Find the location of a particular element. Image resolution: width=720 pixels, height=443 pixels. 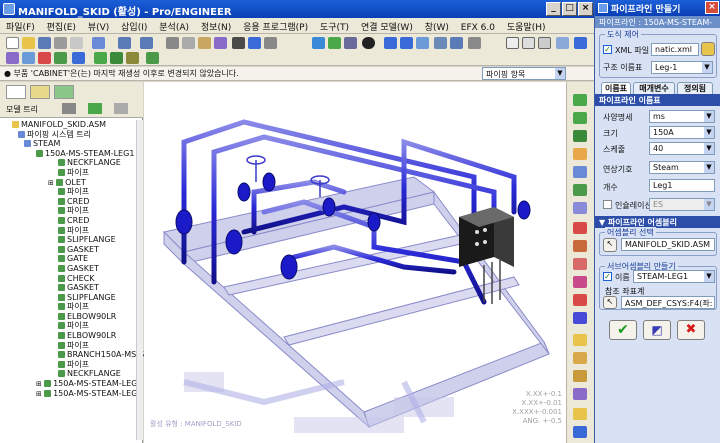

select-arrow-icon: ↖ is located at coordinates (610, 302).